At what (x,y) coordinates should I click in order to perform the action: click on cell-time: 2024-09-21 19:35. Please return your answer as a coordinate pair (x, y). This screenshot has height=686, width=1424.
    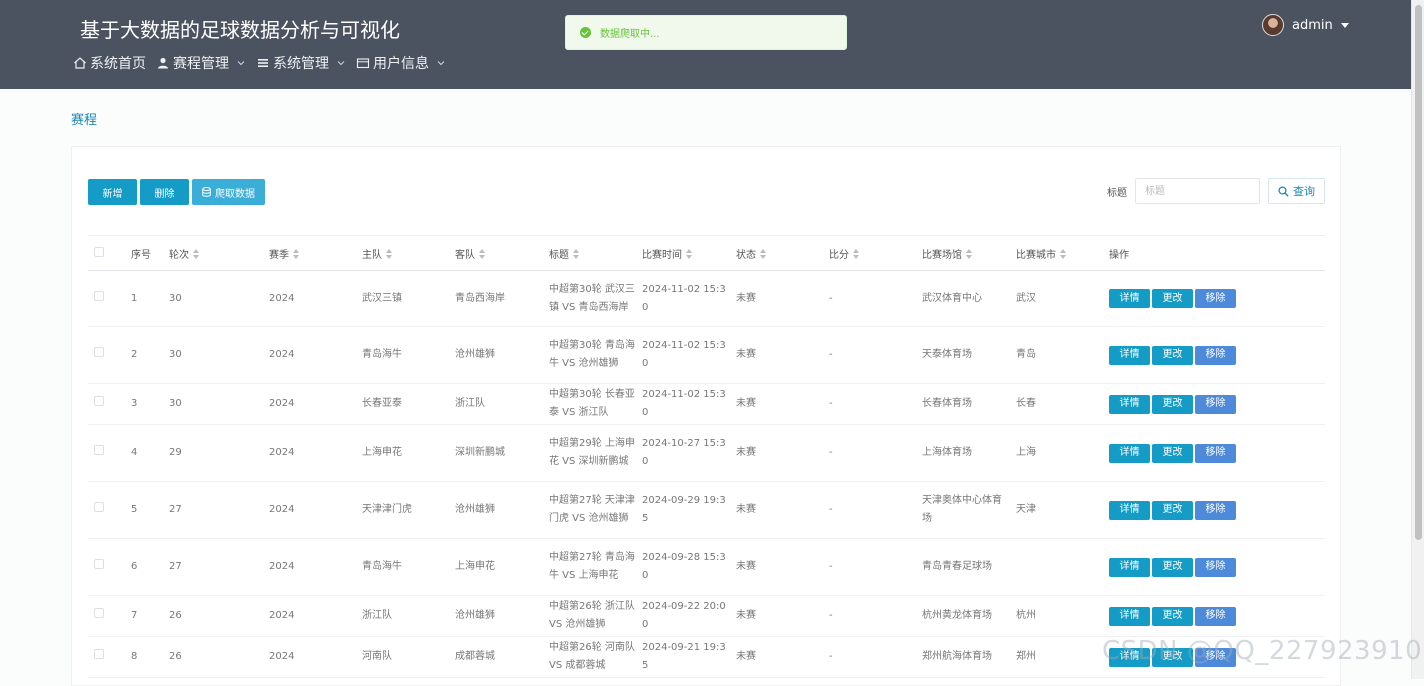
    Looking at the image, I should click on (689, 657).